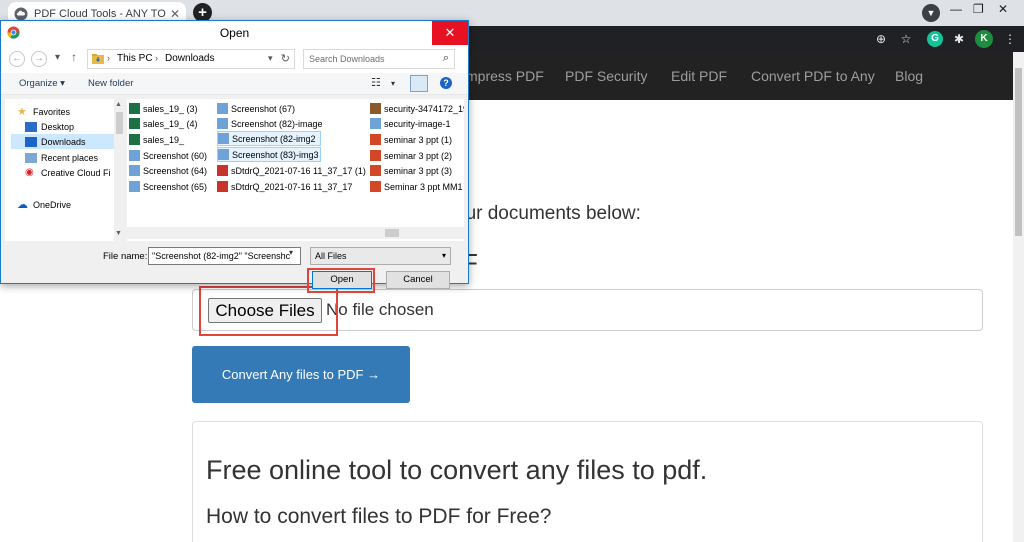 Image resolution: width=1024 pixels, height=542 pixels. I want to click on list-item: seminar 3 ppt (1), so click(417, 139).